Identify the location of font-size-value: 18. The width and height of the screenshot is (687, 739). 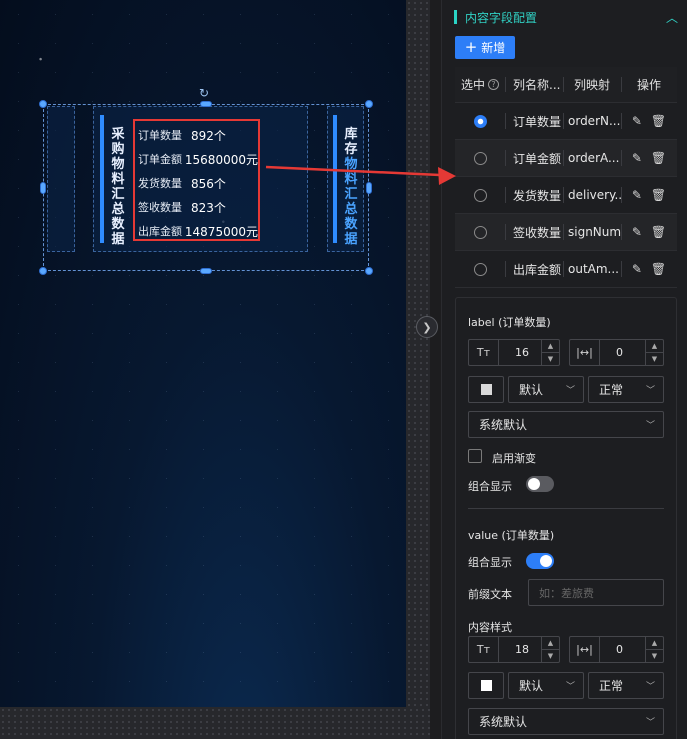
(520, 649).